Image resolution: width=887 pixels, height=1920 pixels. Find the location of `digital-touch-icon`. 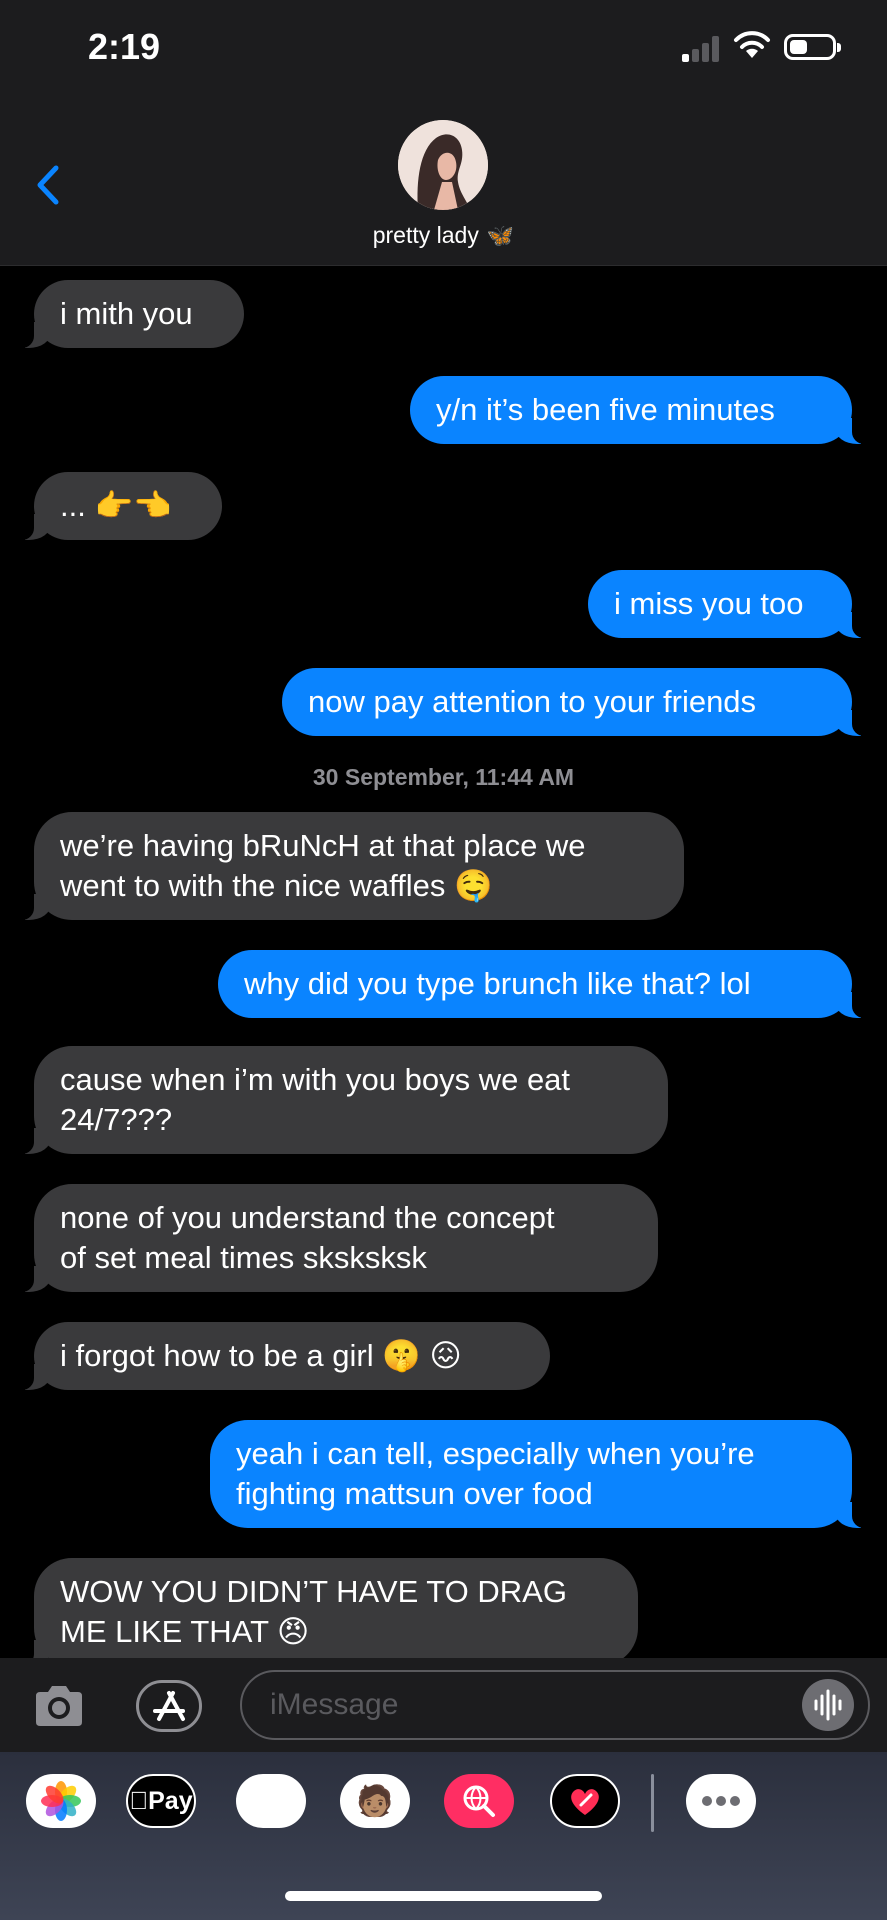

digital-touch-icon is located at coordinates (585, 1801).